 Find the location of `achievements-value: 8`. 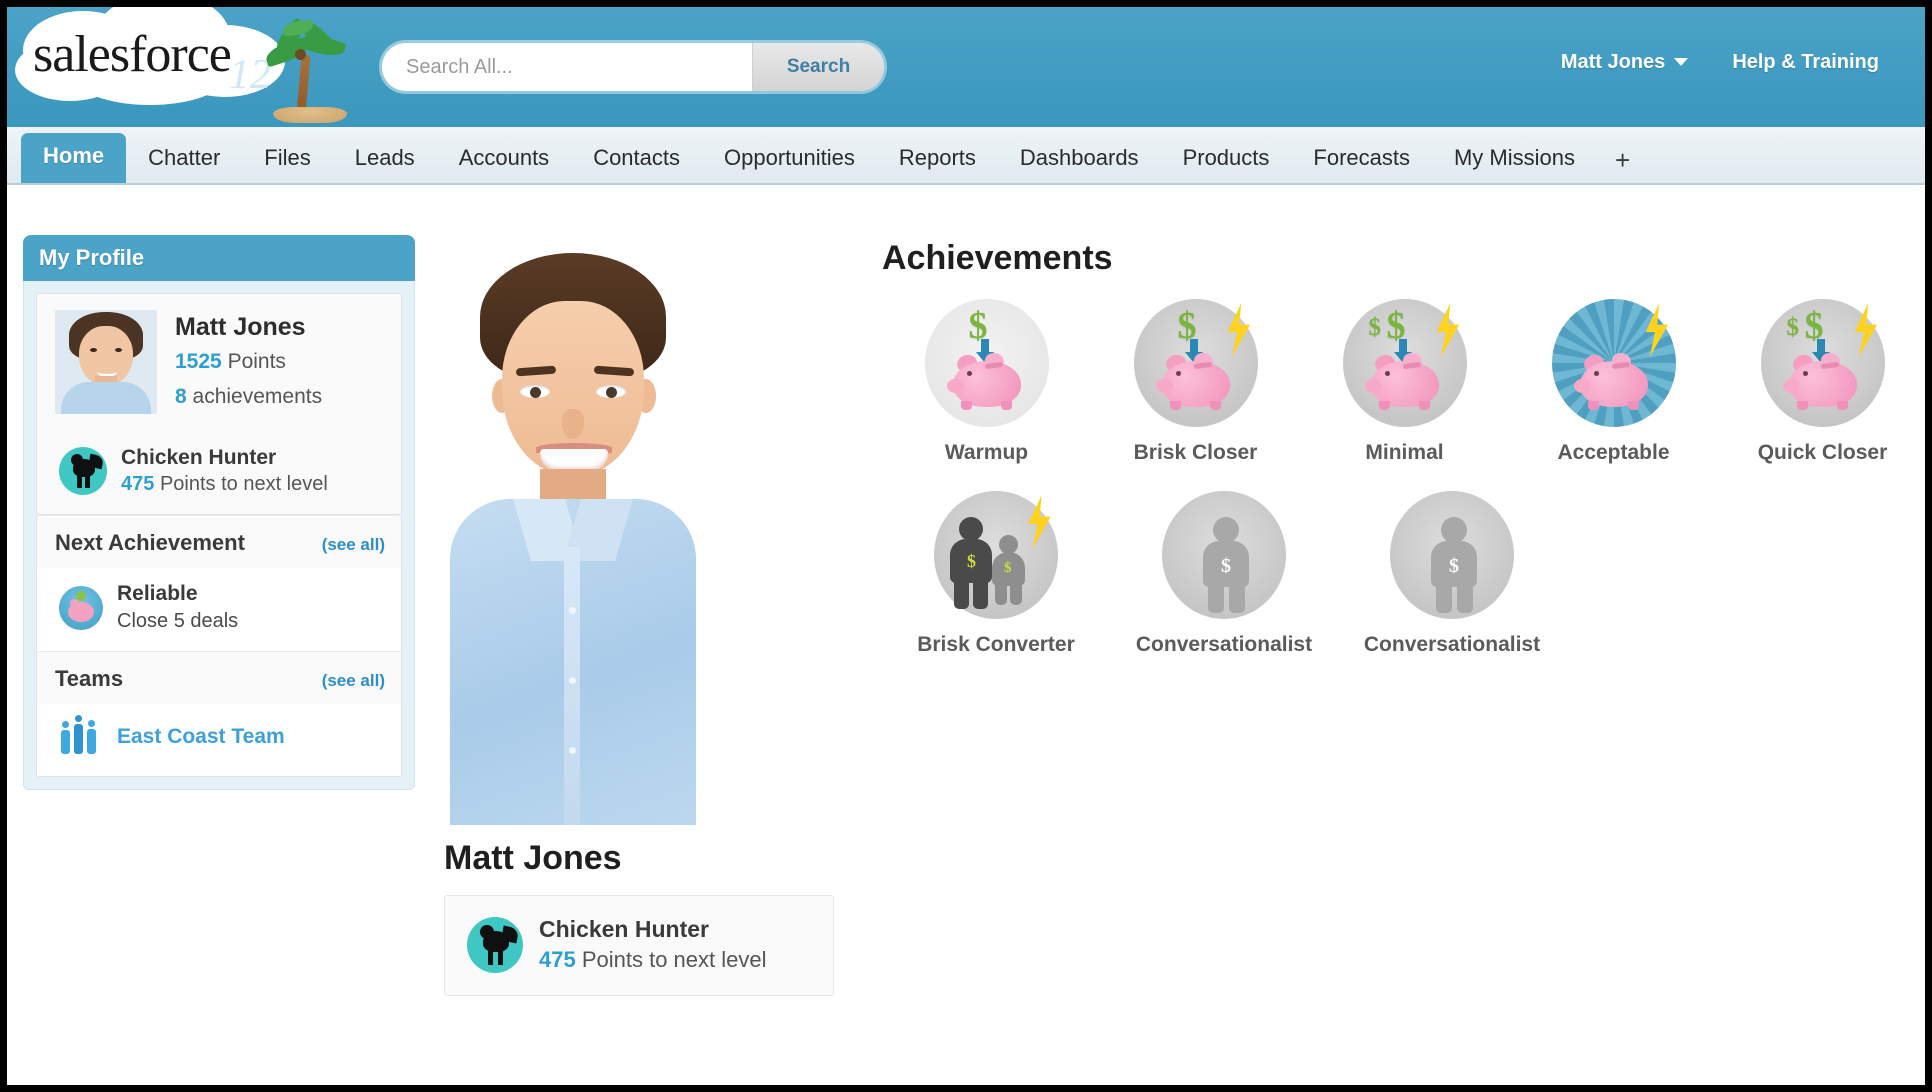

achievements-value: 8 is located at coordinates (181, 396).